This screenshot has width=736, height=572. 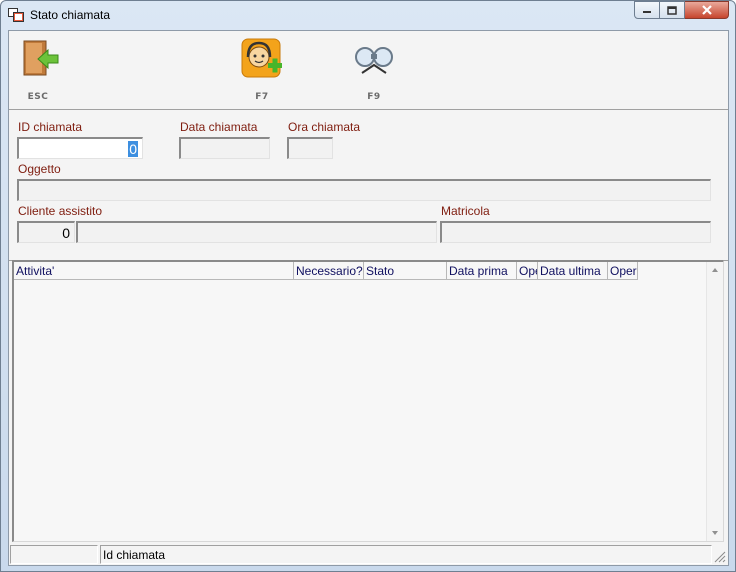 What do you see at coordinates (715, 533) in the screenshot?
I see `scroll-down-icon` at bounding box center [715, 533].